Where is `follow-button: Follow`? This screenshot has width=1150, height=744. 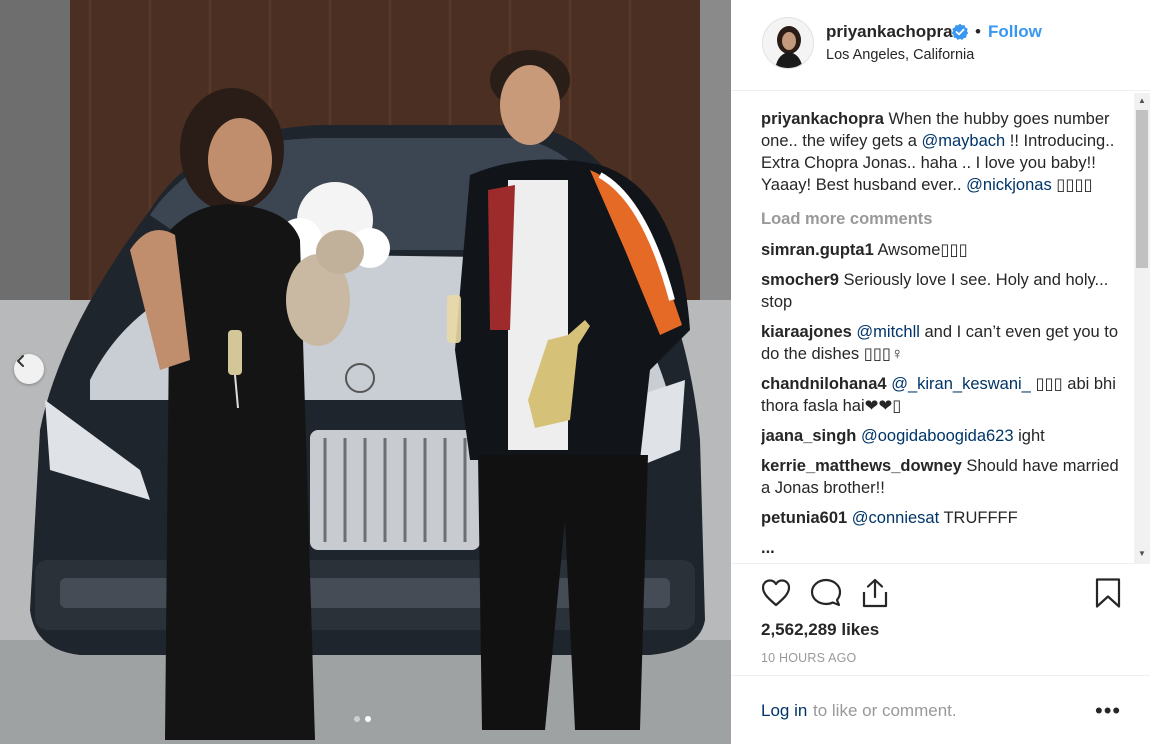
follow-button: Follow is located at coordinates (1015, 32).